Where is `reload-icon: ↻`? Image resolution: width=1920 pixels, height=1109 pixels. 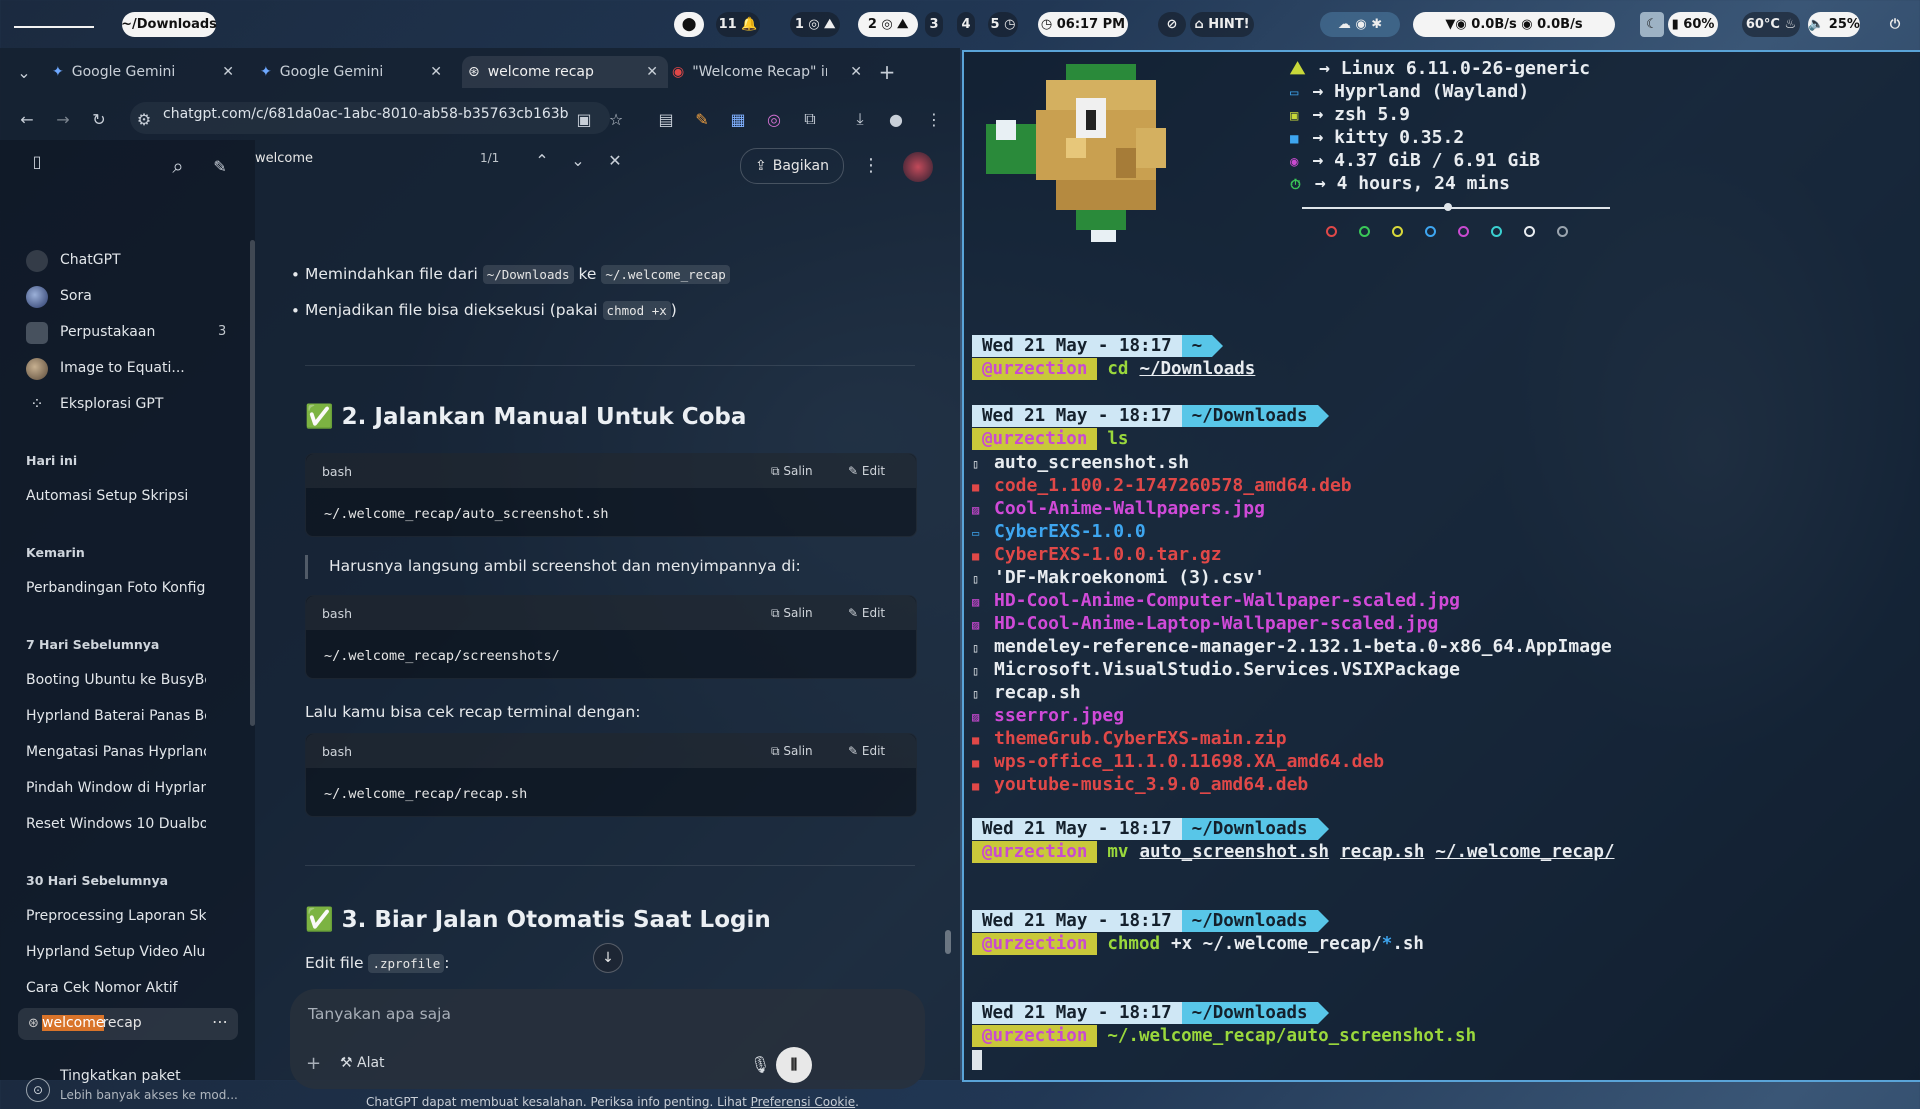
reload-icon: ↻ is located at coordinates (99, 119).